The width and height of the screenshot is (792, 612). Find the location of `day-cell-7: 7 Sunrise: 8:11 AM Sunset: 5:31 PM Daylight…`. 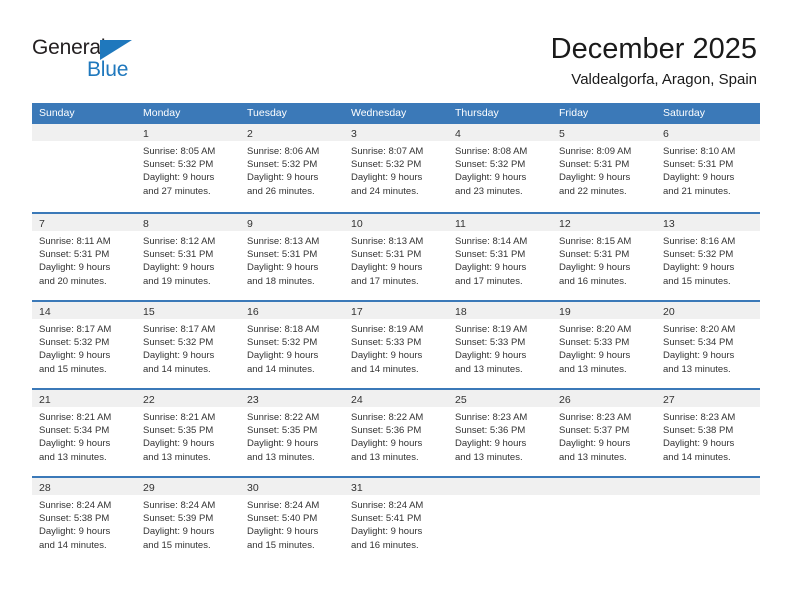

day-cell-7: 7 Sunrise: 8:11 AM Sunset: 5:31 PM Daylight… is located at coordinates (84, 257).